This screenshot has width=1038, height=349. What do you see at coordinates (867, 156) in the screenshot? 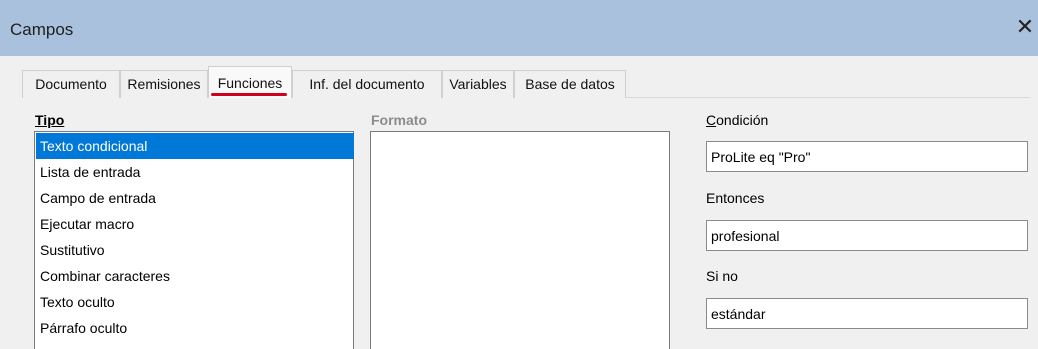
I see `condition-field` at bounding box center [867, 156].